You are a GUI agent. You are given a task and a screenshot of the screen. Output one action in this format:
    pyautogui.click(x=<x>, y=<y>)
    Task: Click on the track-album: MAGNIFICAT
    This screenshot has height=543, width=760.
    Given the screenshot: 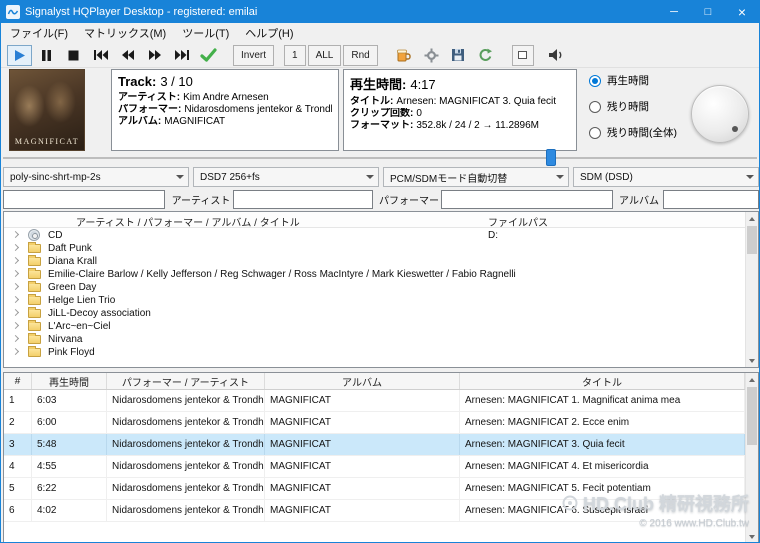 What is the action you would take?
    pyautogui.click(x=362, y=488)
    